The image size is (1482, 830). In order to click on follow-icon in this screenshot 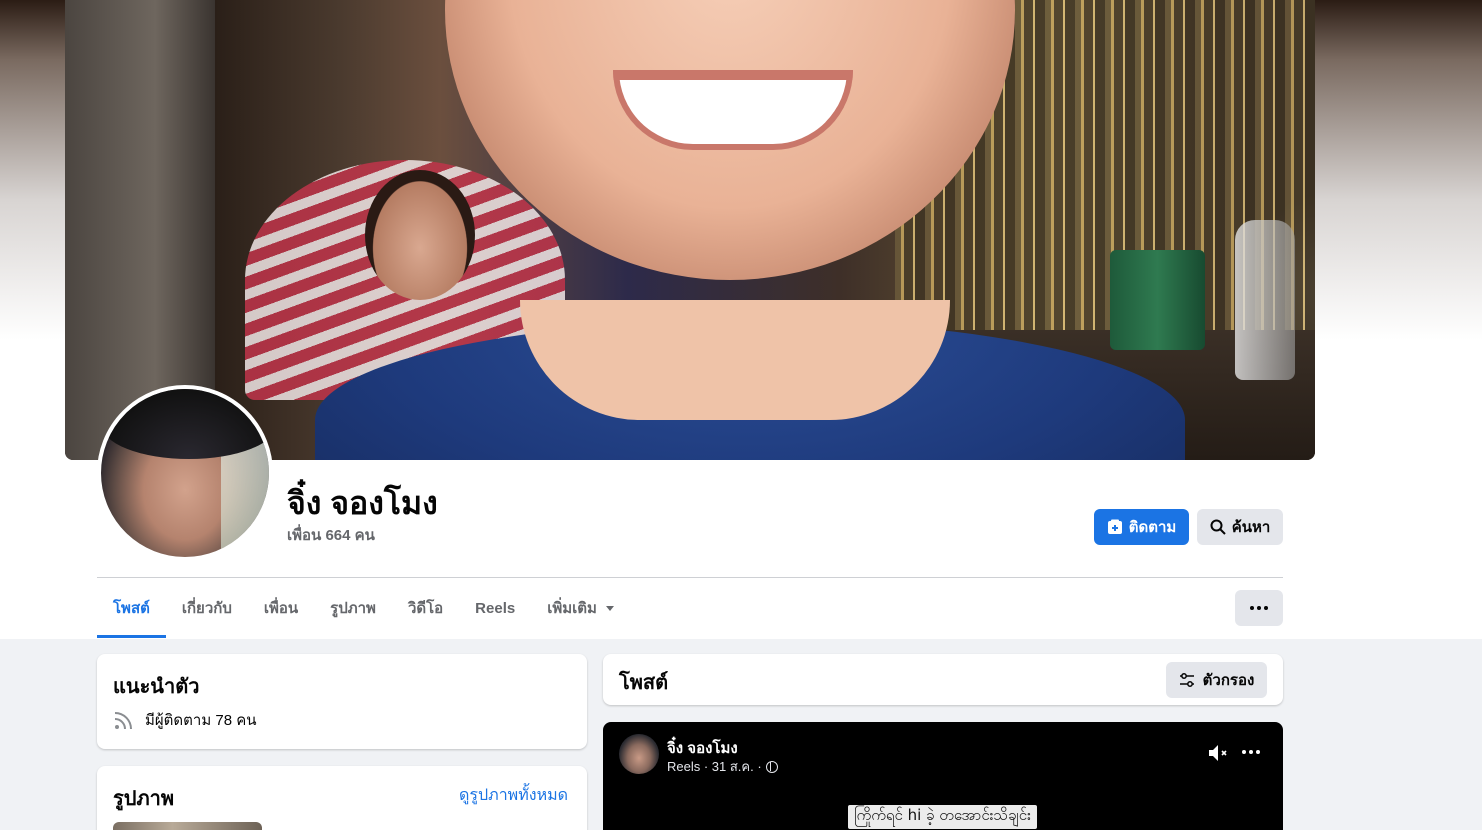, I will do `click(1114, 526)`.